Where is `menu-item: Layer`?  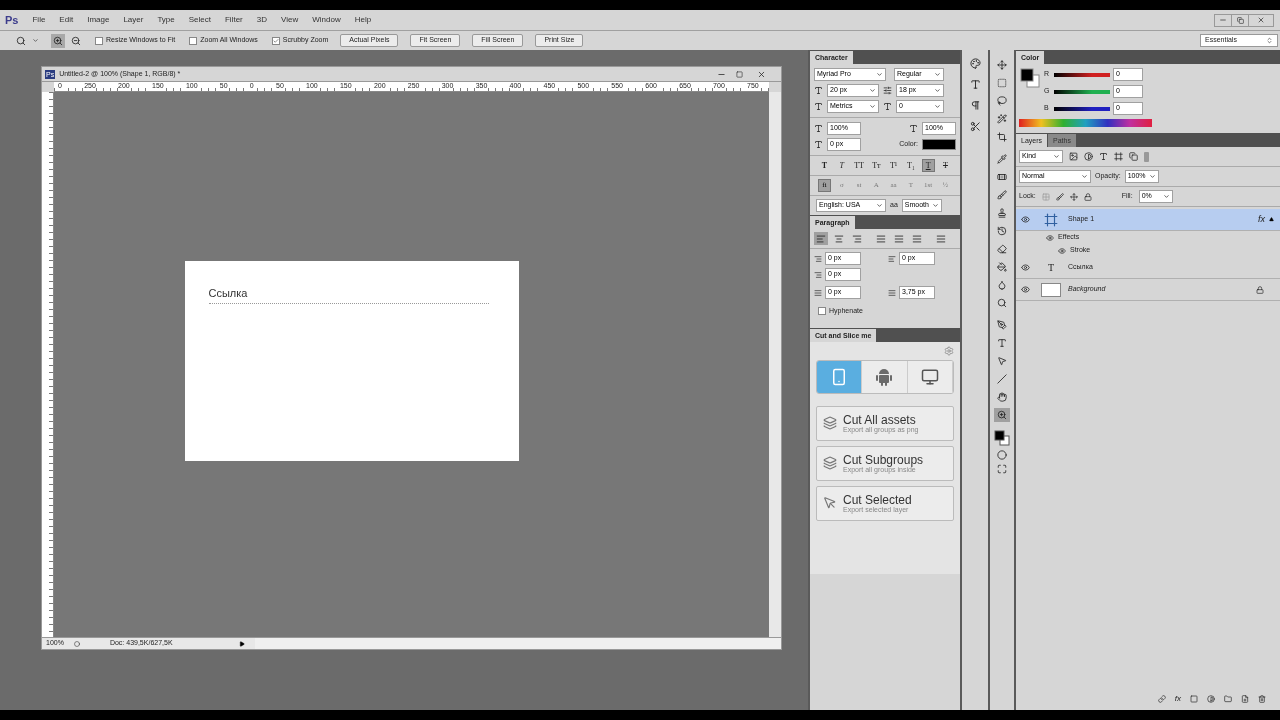
menu-item: Layer is located at coordinates (133, 20).